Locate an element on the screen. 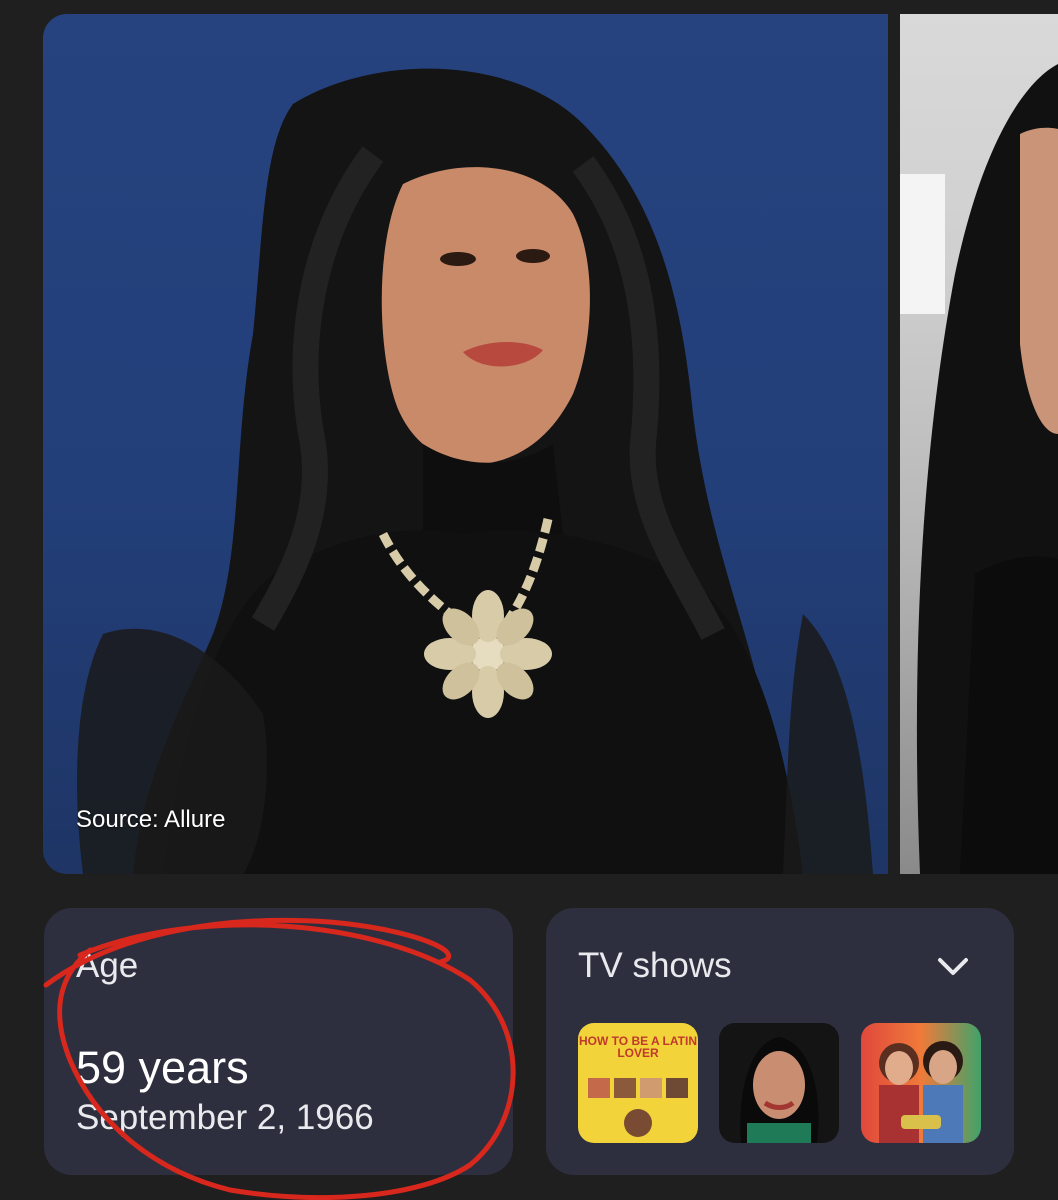  age-value: 59 years is located at coordinates (162, 1067).